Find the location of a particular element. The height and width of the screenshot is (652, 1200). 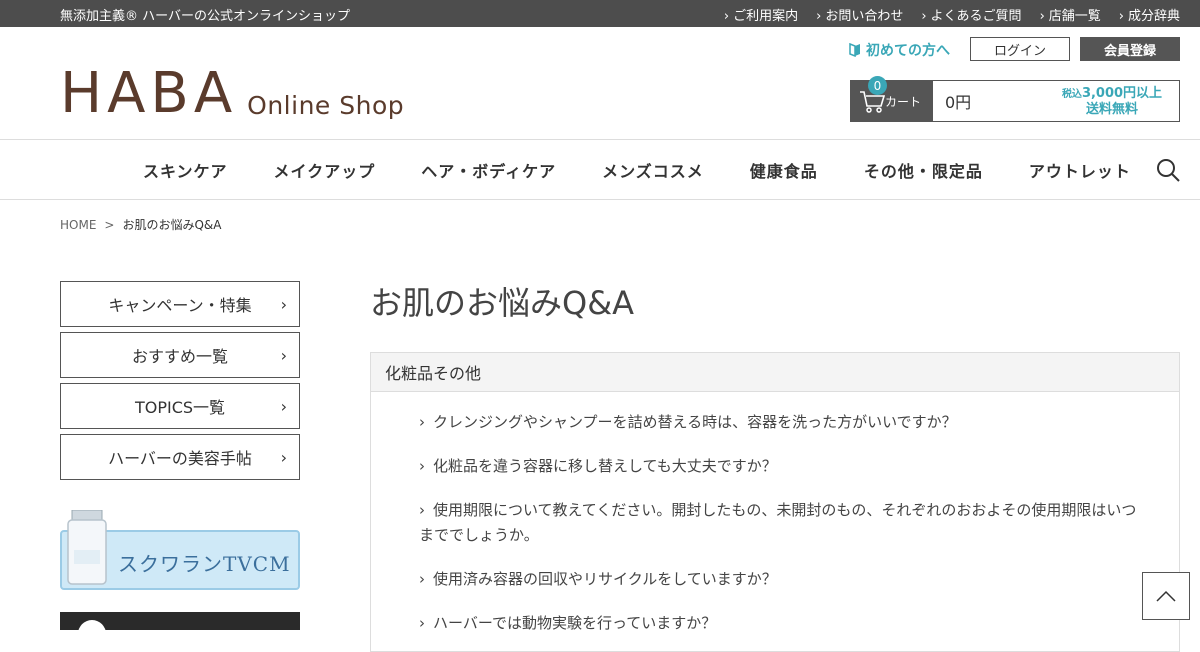

cart-count-badge: 0 is located at coordinates (877, 85).